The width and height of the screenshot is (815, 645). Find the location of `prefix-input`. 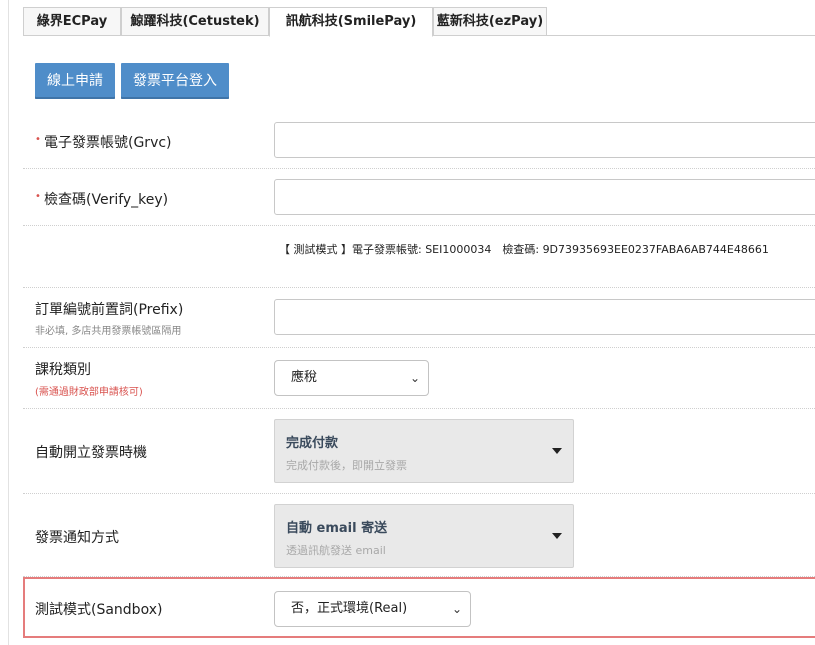

prefix-input is located at coordinates (544, 317).